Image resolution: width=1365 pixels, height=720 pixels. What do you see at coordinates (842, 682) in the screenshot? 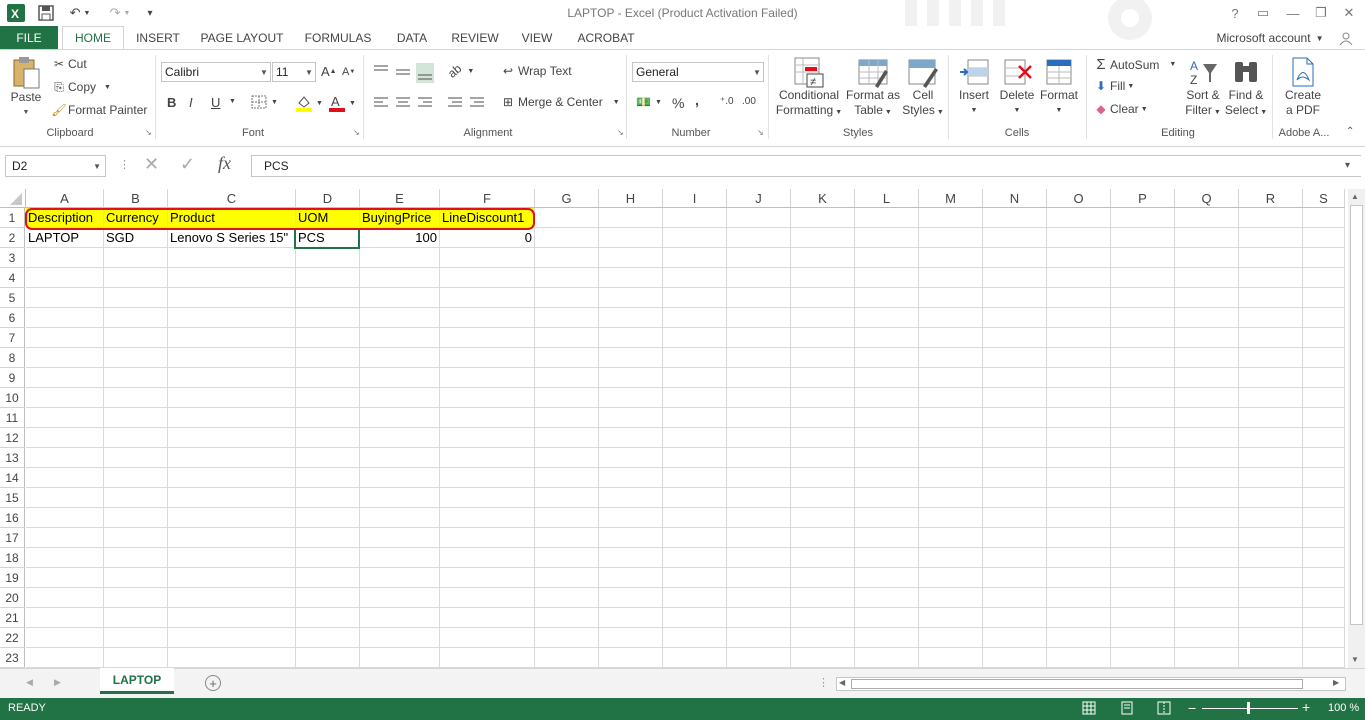
I see `scroll-left-icon: ◀` at bounding box center [842, 682].